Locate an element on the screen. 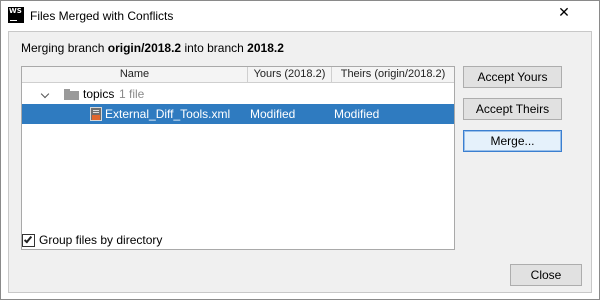 This screenshot has height=300, width=600. target-branch: 2018.2 is located at coordinates (265, 48).